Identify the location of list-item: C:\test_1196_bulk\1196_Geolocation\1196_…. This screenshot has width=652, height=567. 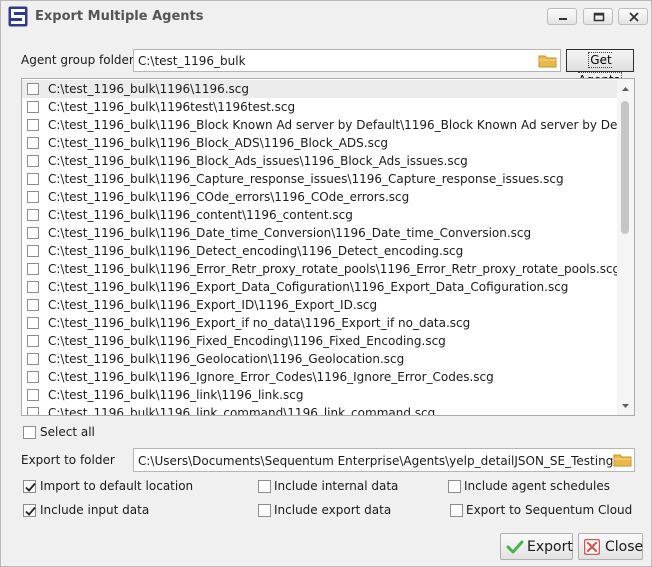
(320, 359).